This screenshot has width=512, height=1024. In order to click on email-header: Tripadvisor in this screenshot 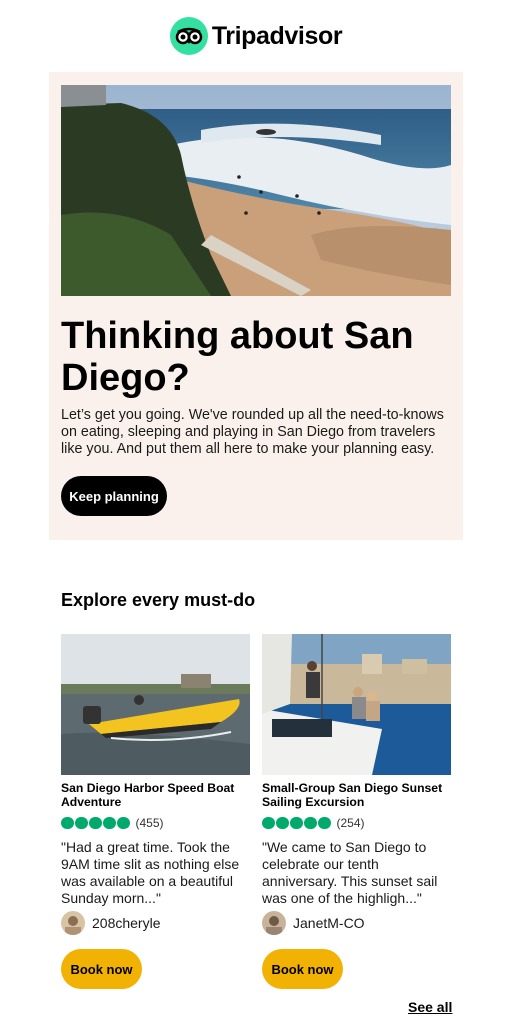, I will do `click(256, 36)`.